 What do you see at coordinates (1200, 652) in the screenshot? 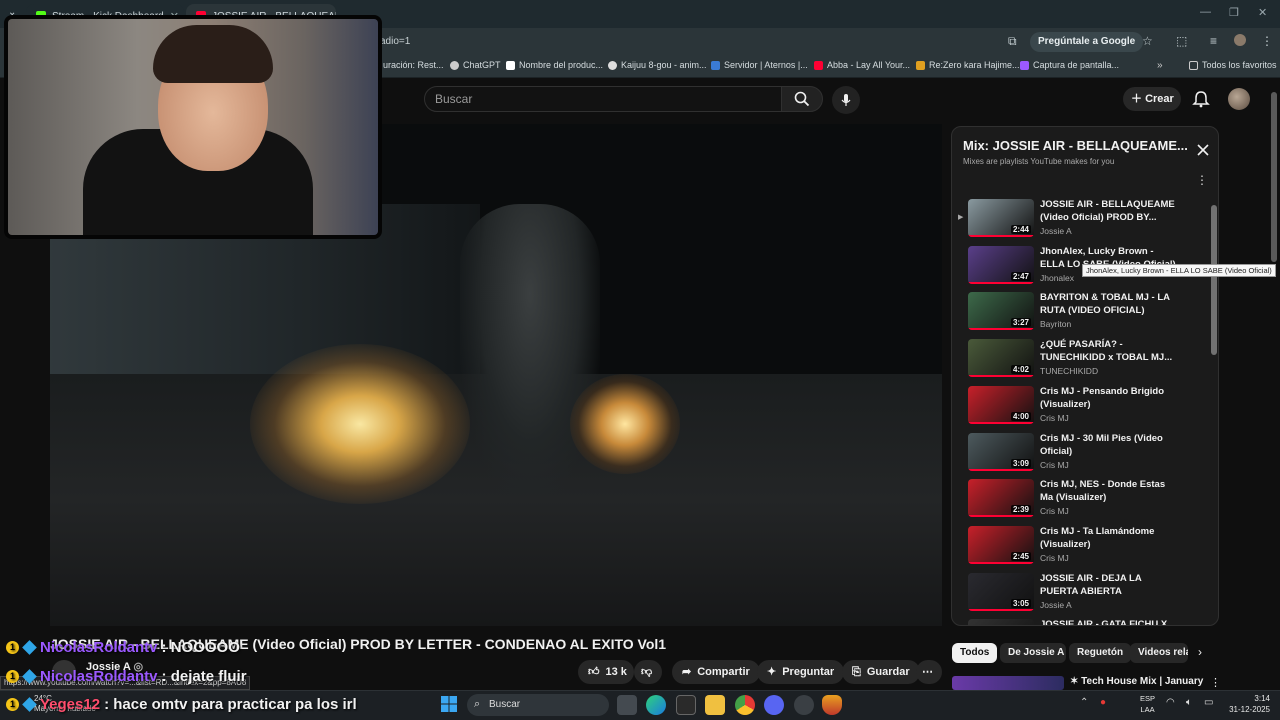
I see `chevron-right-icon: ›` at bounding box center [1200, 652].